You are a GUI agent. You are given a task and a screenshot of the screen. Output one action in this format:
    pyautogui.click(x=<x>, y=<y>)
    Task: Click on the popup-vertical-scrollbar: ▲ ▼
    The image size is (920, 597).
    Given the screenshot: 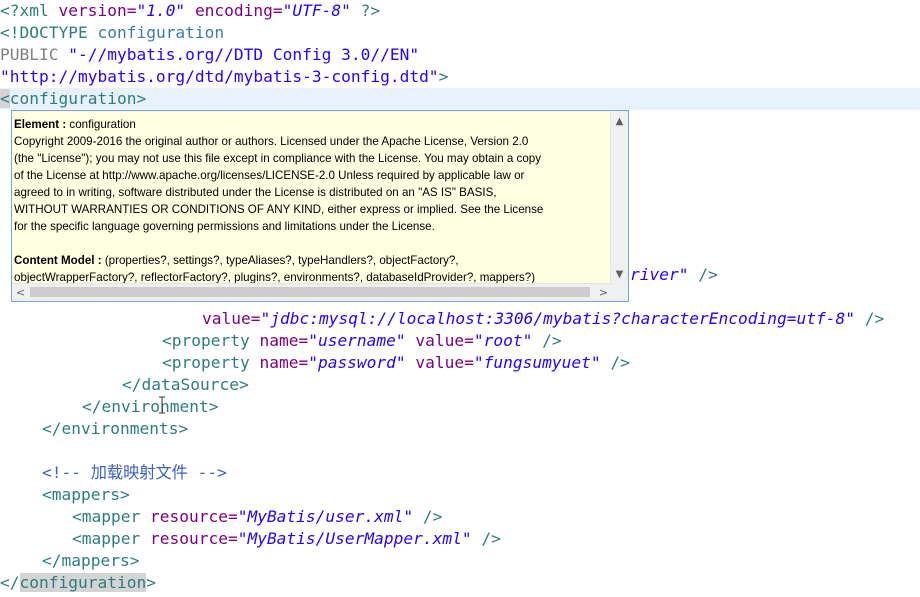 What is the action you would take?
    pyautogui.click(x=619, y=198)
    